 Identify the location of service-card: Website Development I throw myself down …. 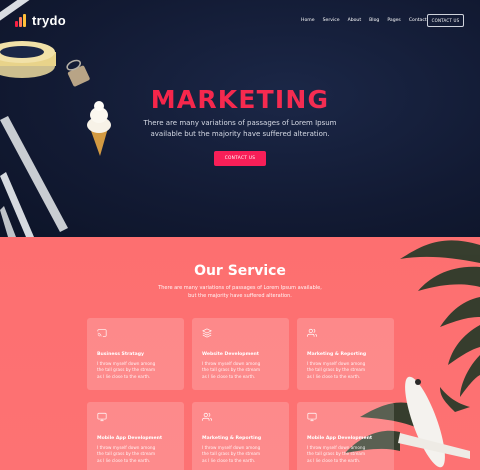
(240, 354).